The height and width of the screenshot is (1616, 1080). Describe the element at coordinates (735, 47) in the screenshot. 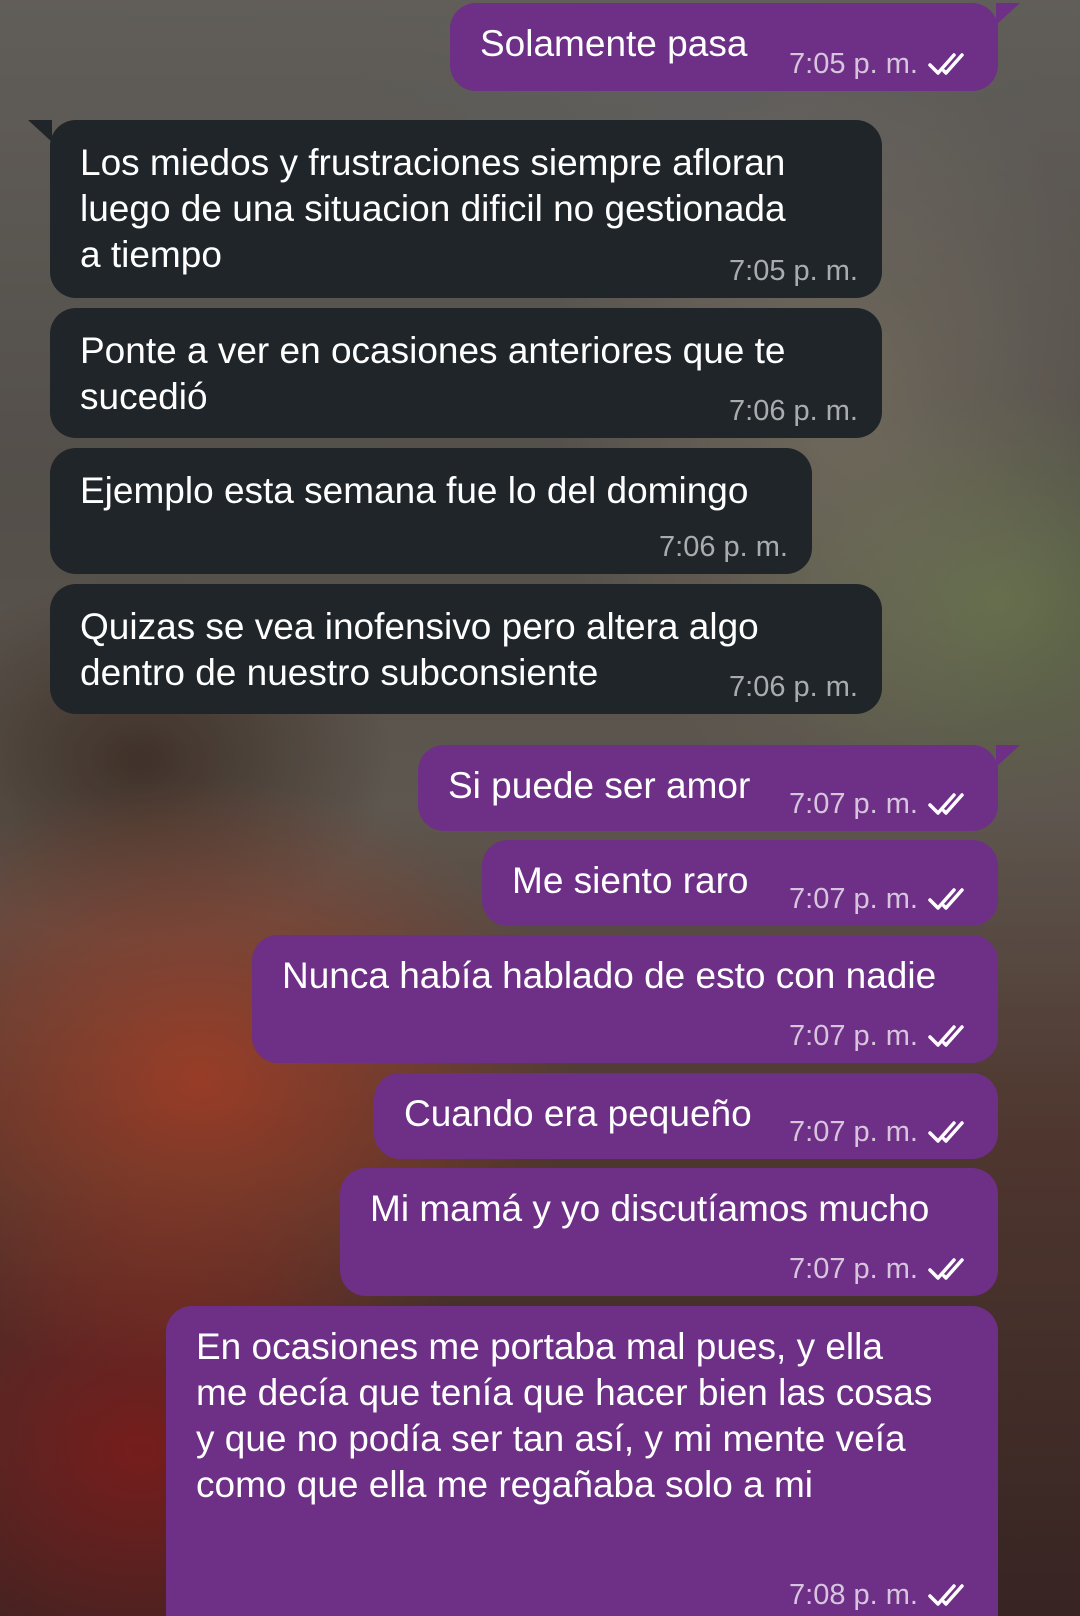

I see `message-bubble-outgoing: Solamente pasa 7:05 p. m.` at that location.